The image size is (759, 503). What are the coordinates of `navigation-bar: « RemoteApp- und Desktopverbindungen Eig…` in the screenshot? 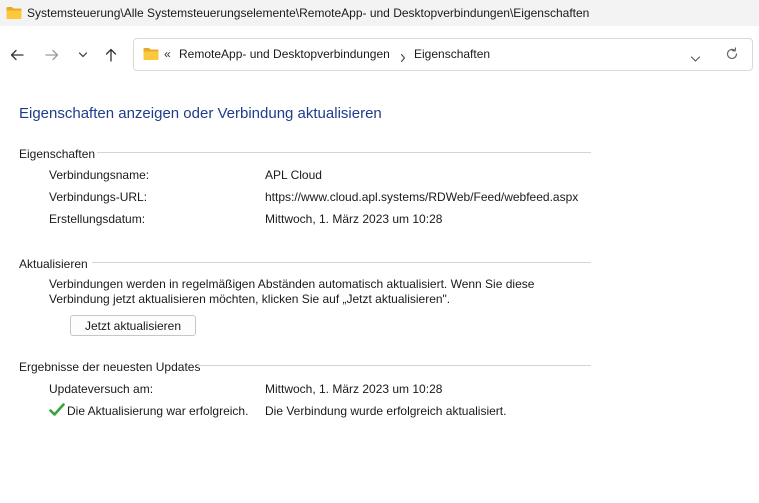 It's located at (379, 55).